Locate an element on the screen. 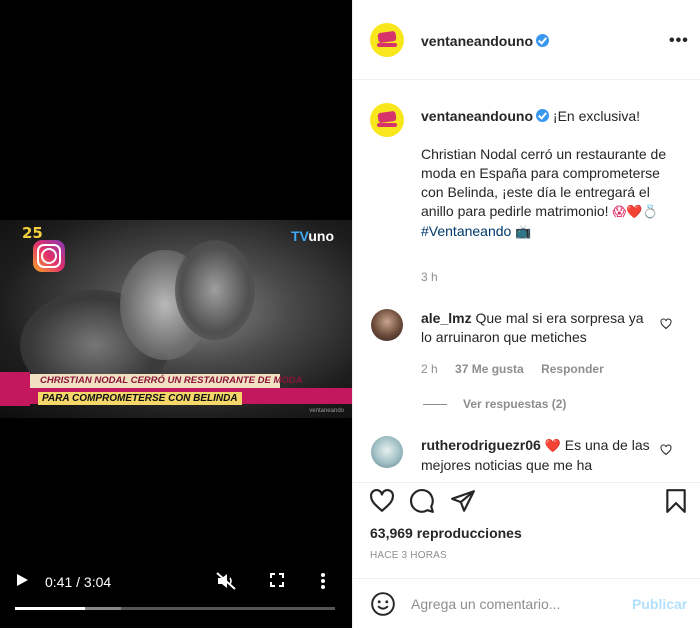  more-horizontal-icon: ••• is located at coordinates (679, 41).